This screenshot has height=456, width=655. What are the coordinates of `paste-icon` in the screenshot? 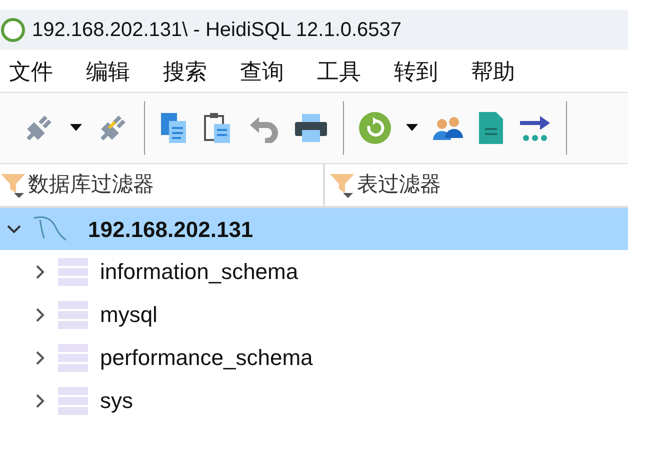 It's located at (218, 128).